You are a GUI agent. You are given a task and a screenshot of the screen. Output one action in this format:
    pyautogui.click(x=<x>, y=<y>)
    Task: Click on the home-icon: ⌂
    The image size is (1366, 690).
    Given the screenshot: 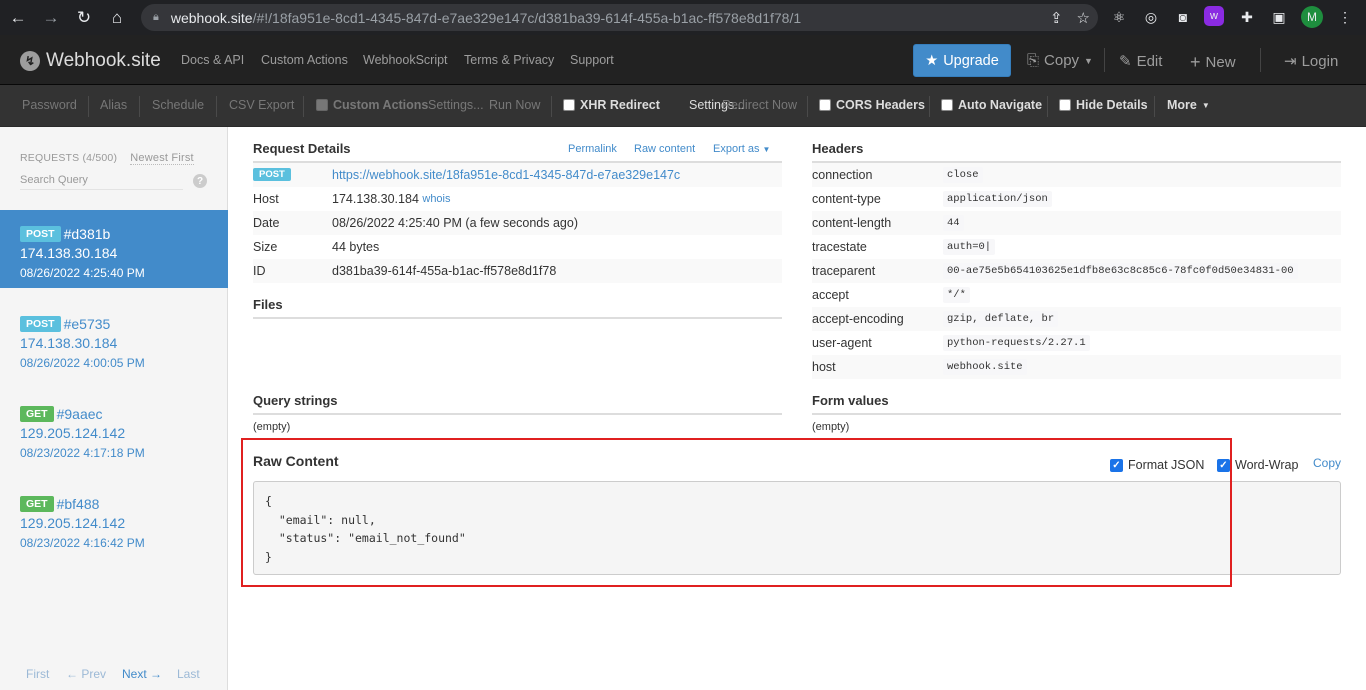 What is the action you would take?
    pyautogui.click(x=117, y=18)
    